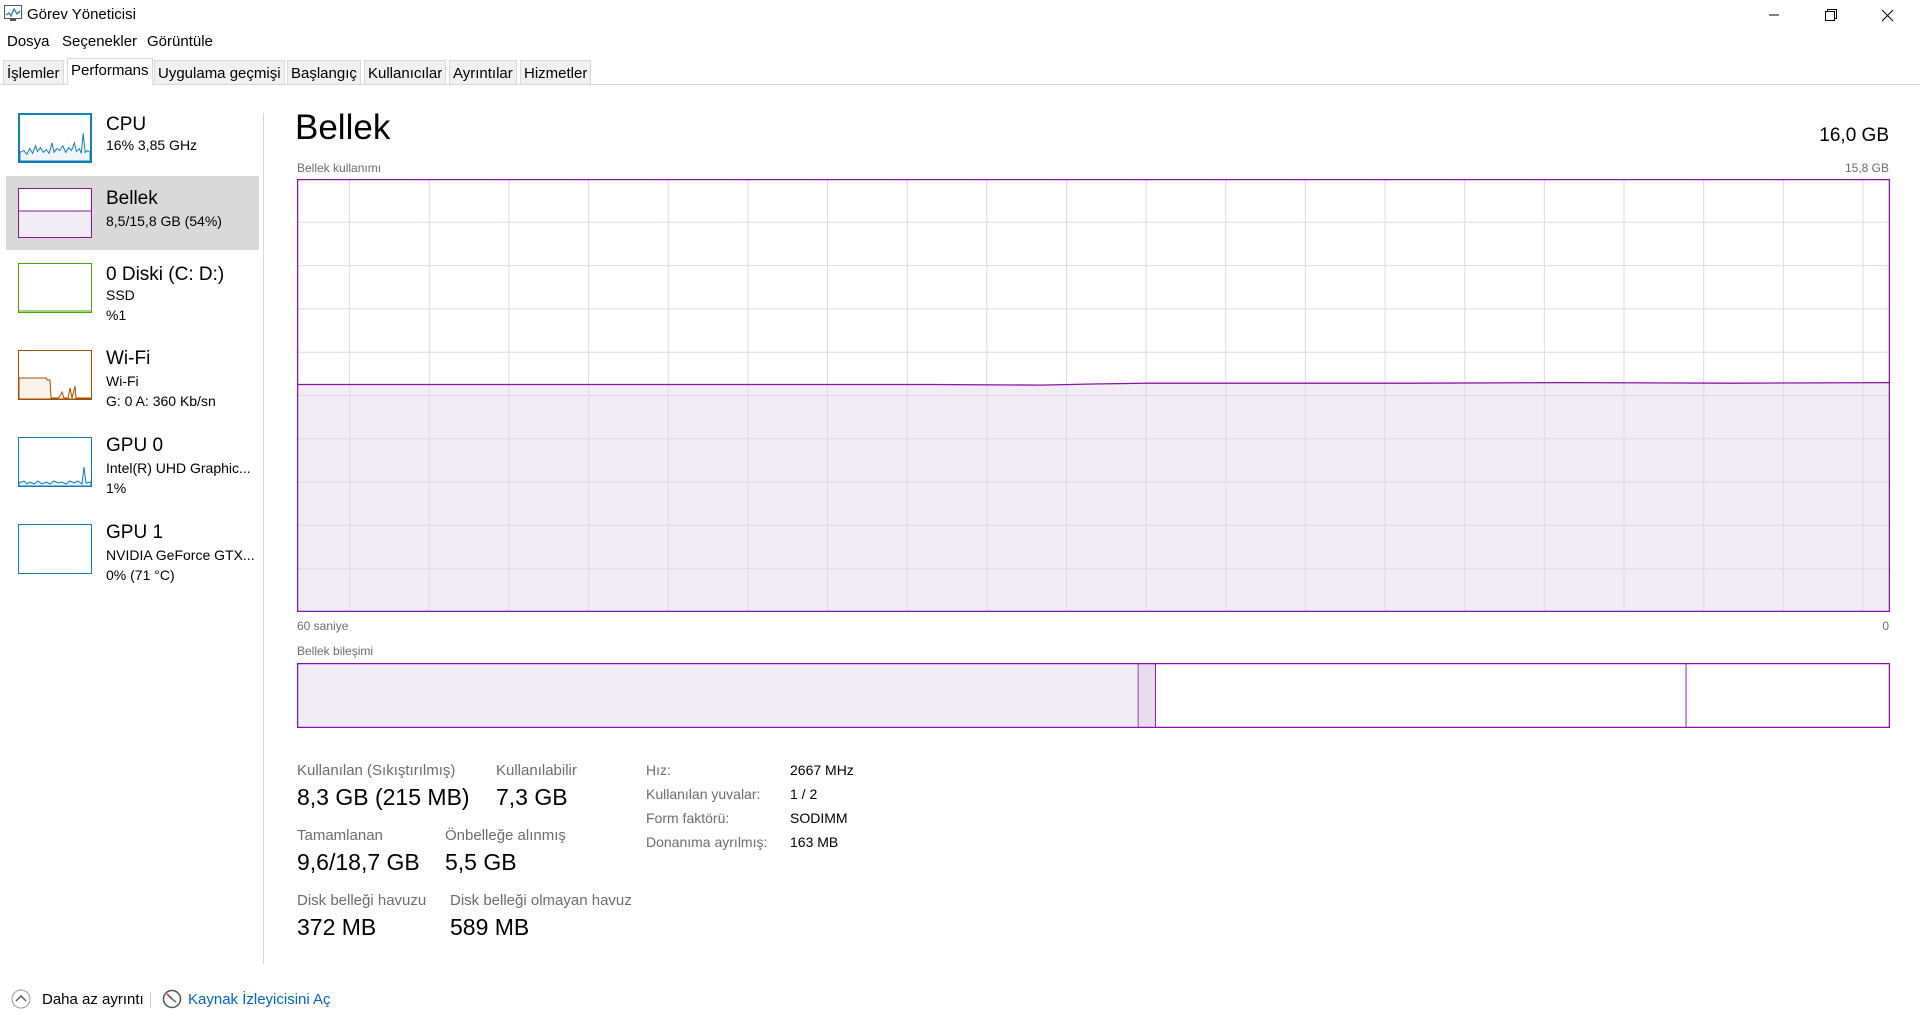 This screenshot has height=1014, width=1920. I want to click on gpu1-thumbnail-graph, so click(55, 549).